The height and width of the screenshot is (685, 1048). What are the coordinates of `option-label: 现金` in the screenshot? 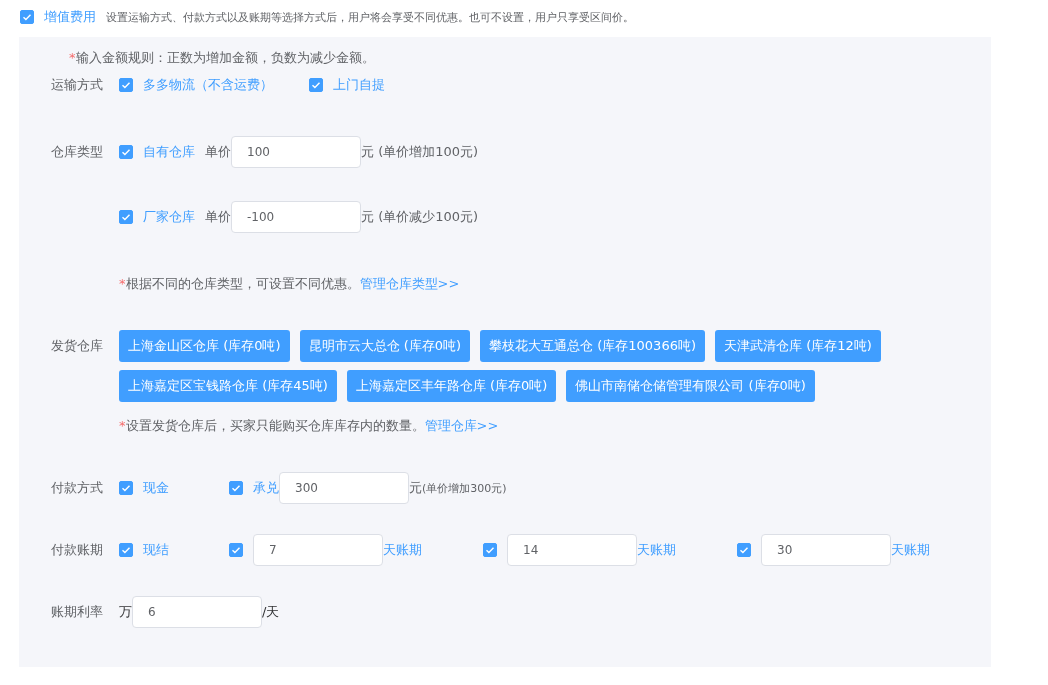 It's located at (156, 488).